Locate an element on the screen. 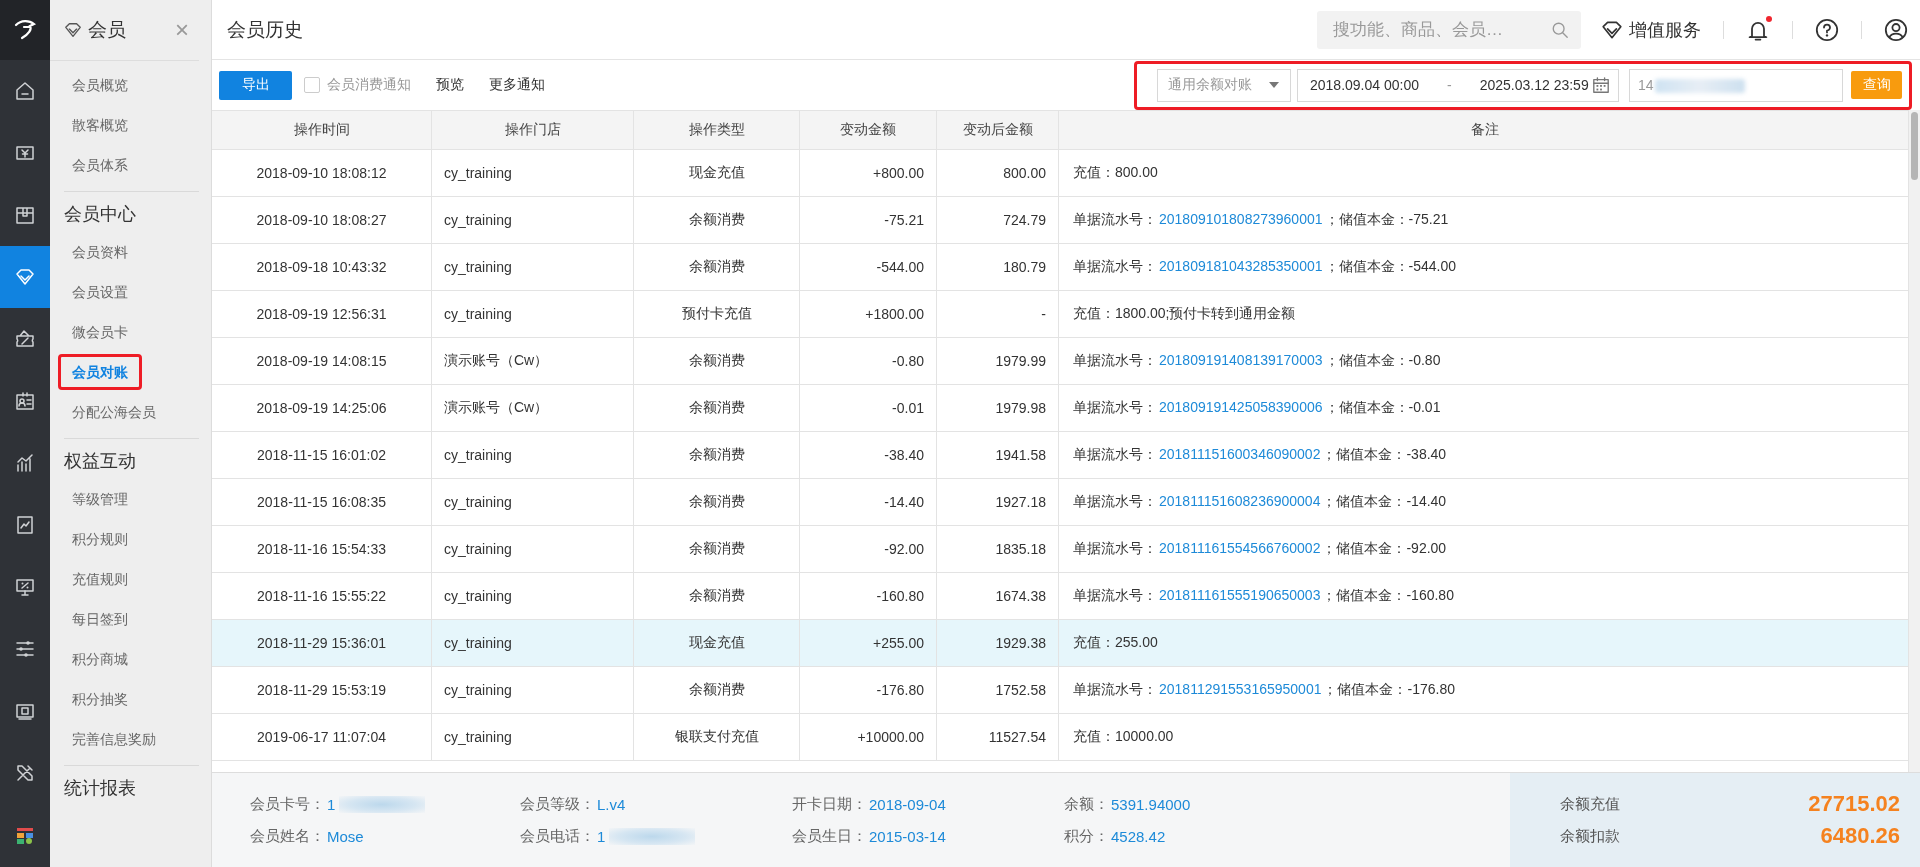 The width and height of the screenshot is (1920, 867). table-row: 2018-11-15 16:01:02 cy_training 余额消费 -38.40 1941.58 单据流水号：201811151600346090002；储值本金：-38.40 is located at coordinates (1060, 455).